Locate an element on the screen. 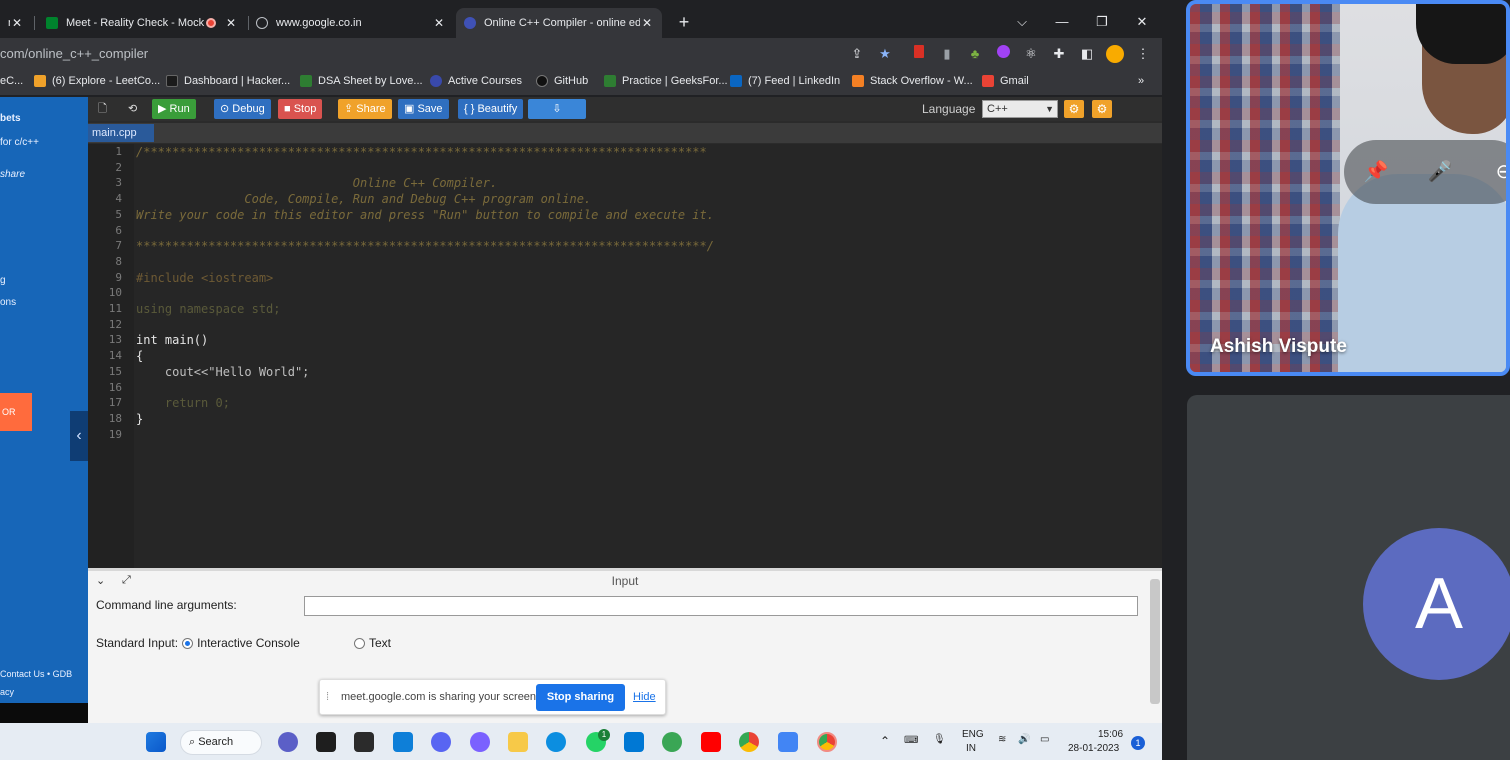  youtube-icon is located at coordinates (711, 742).